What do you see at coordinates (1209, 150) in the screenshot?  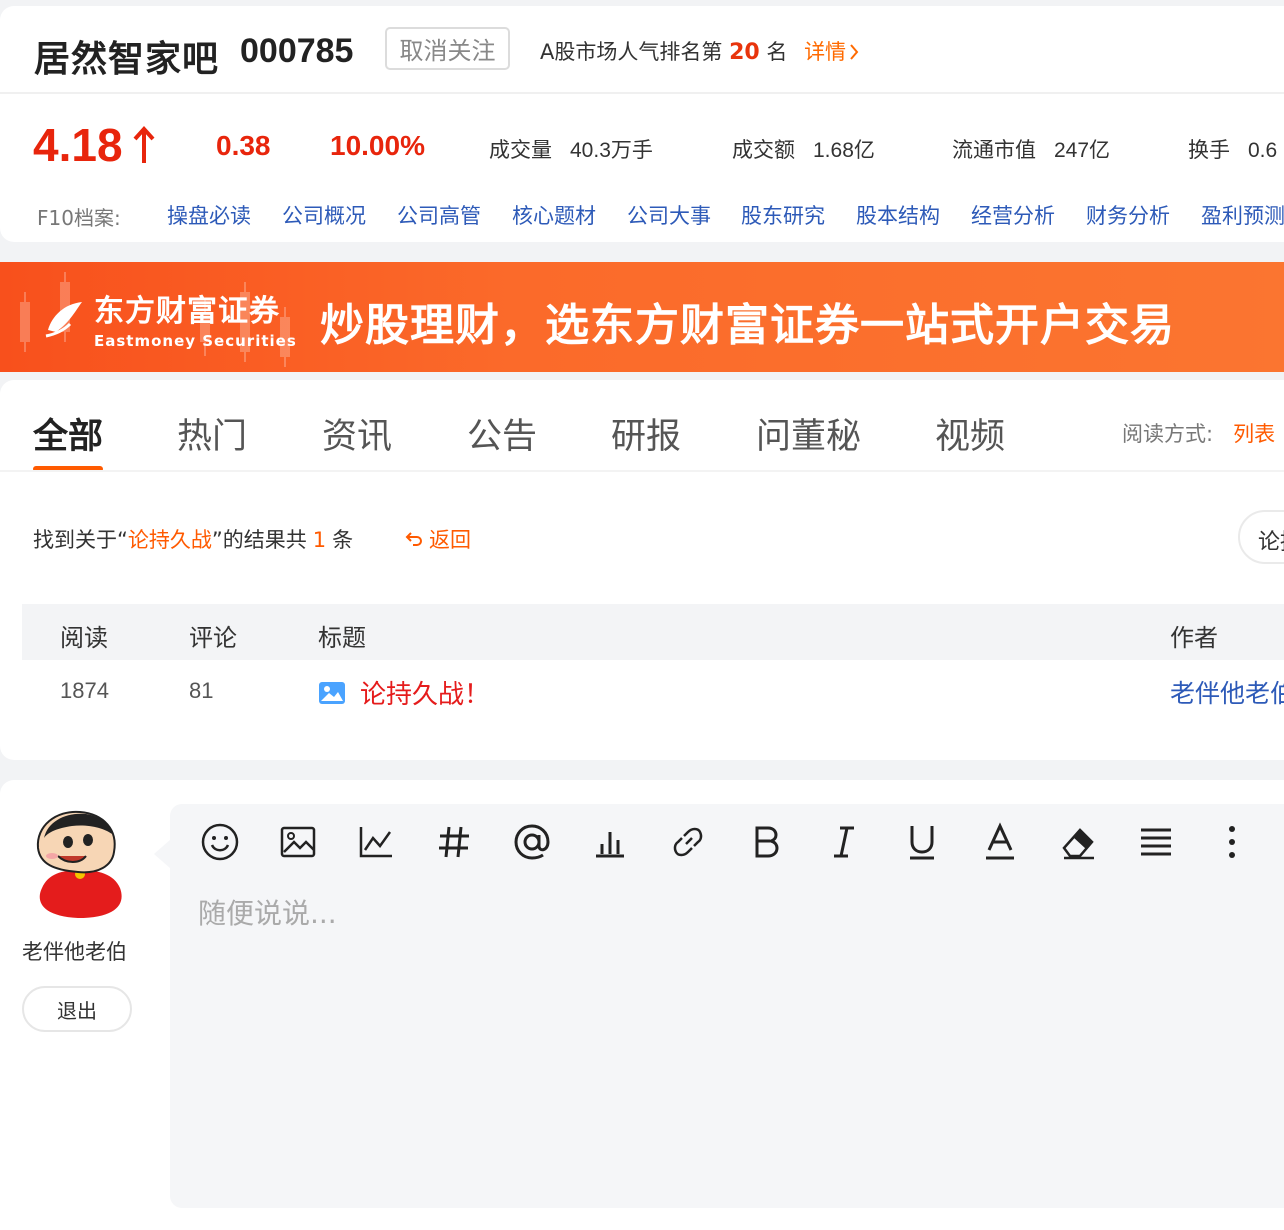 I see `turnover-label: 换手` at bounding box center [1209, 150].